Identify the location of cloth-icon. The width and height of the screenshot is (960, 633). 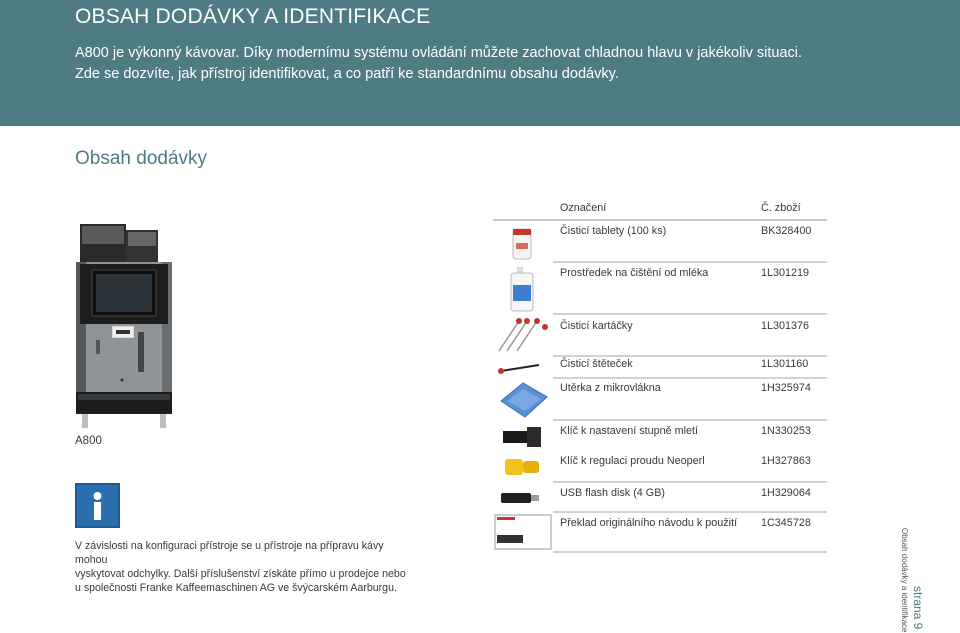
(524, 400).